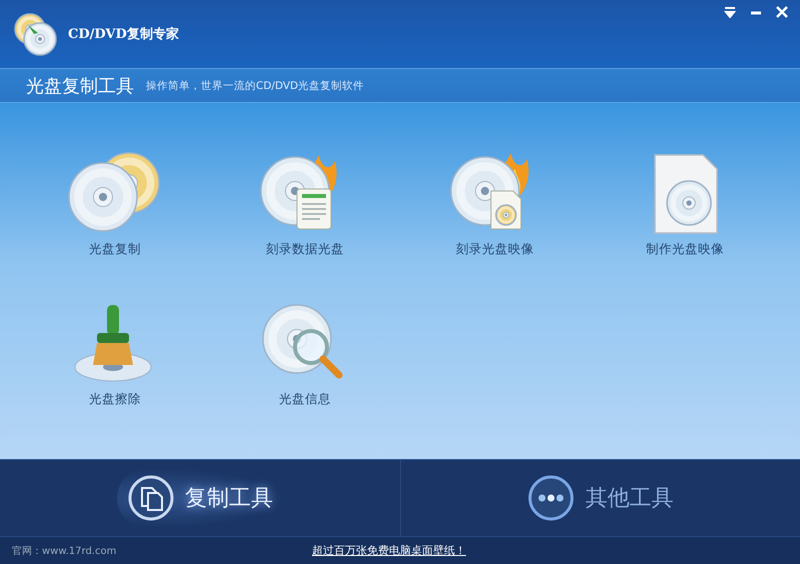  Describe the element at coordinates (255, 85) in the screenshot. I see `section-subtitle: 操作简单，世界一流的CD/DVD光盘复制软件` at that location.